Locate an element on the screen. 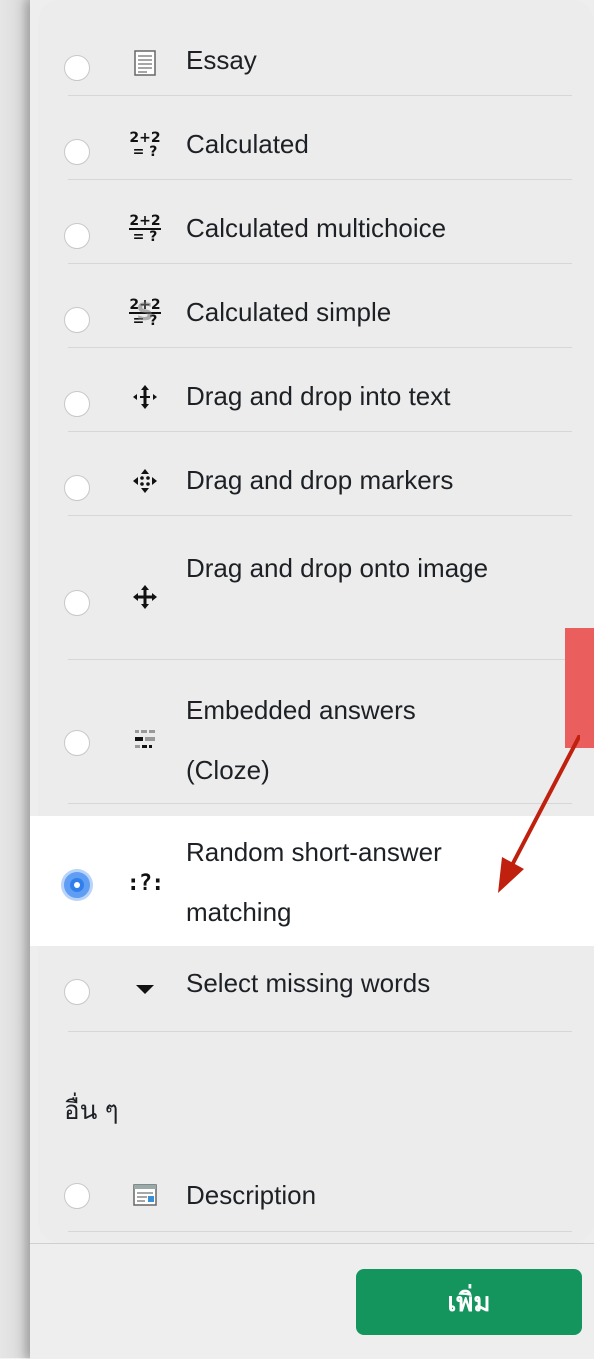  description-icon is located at coordinates (145, 1195).